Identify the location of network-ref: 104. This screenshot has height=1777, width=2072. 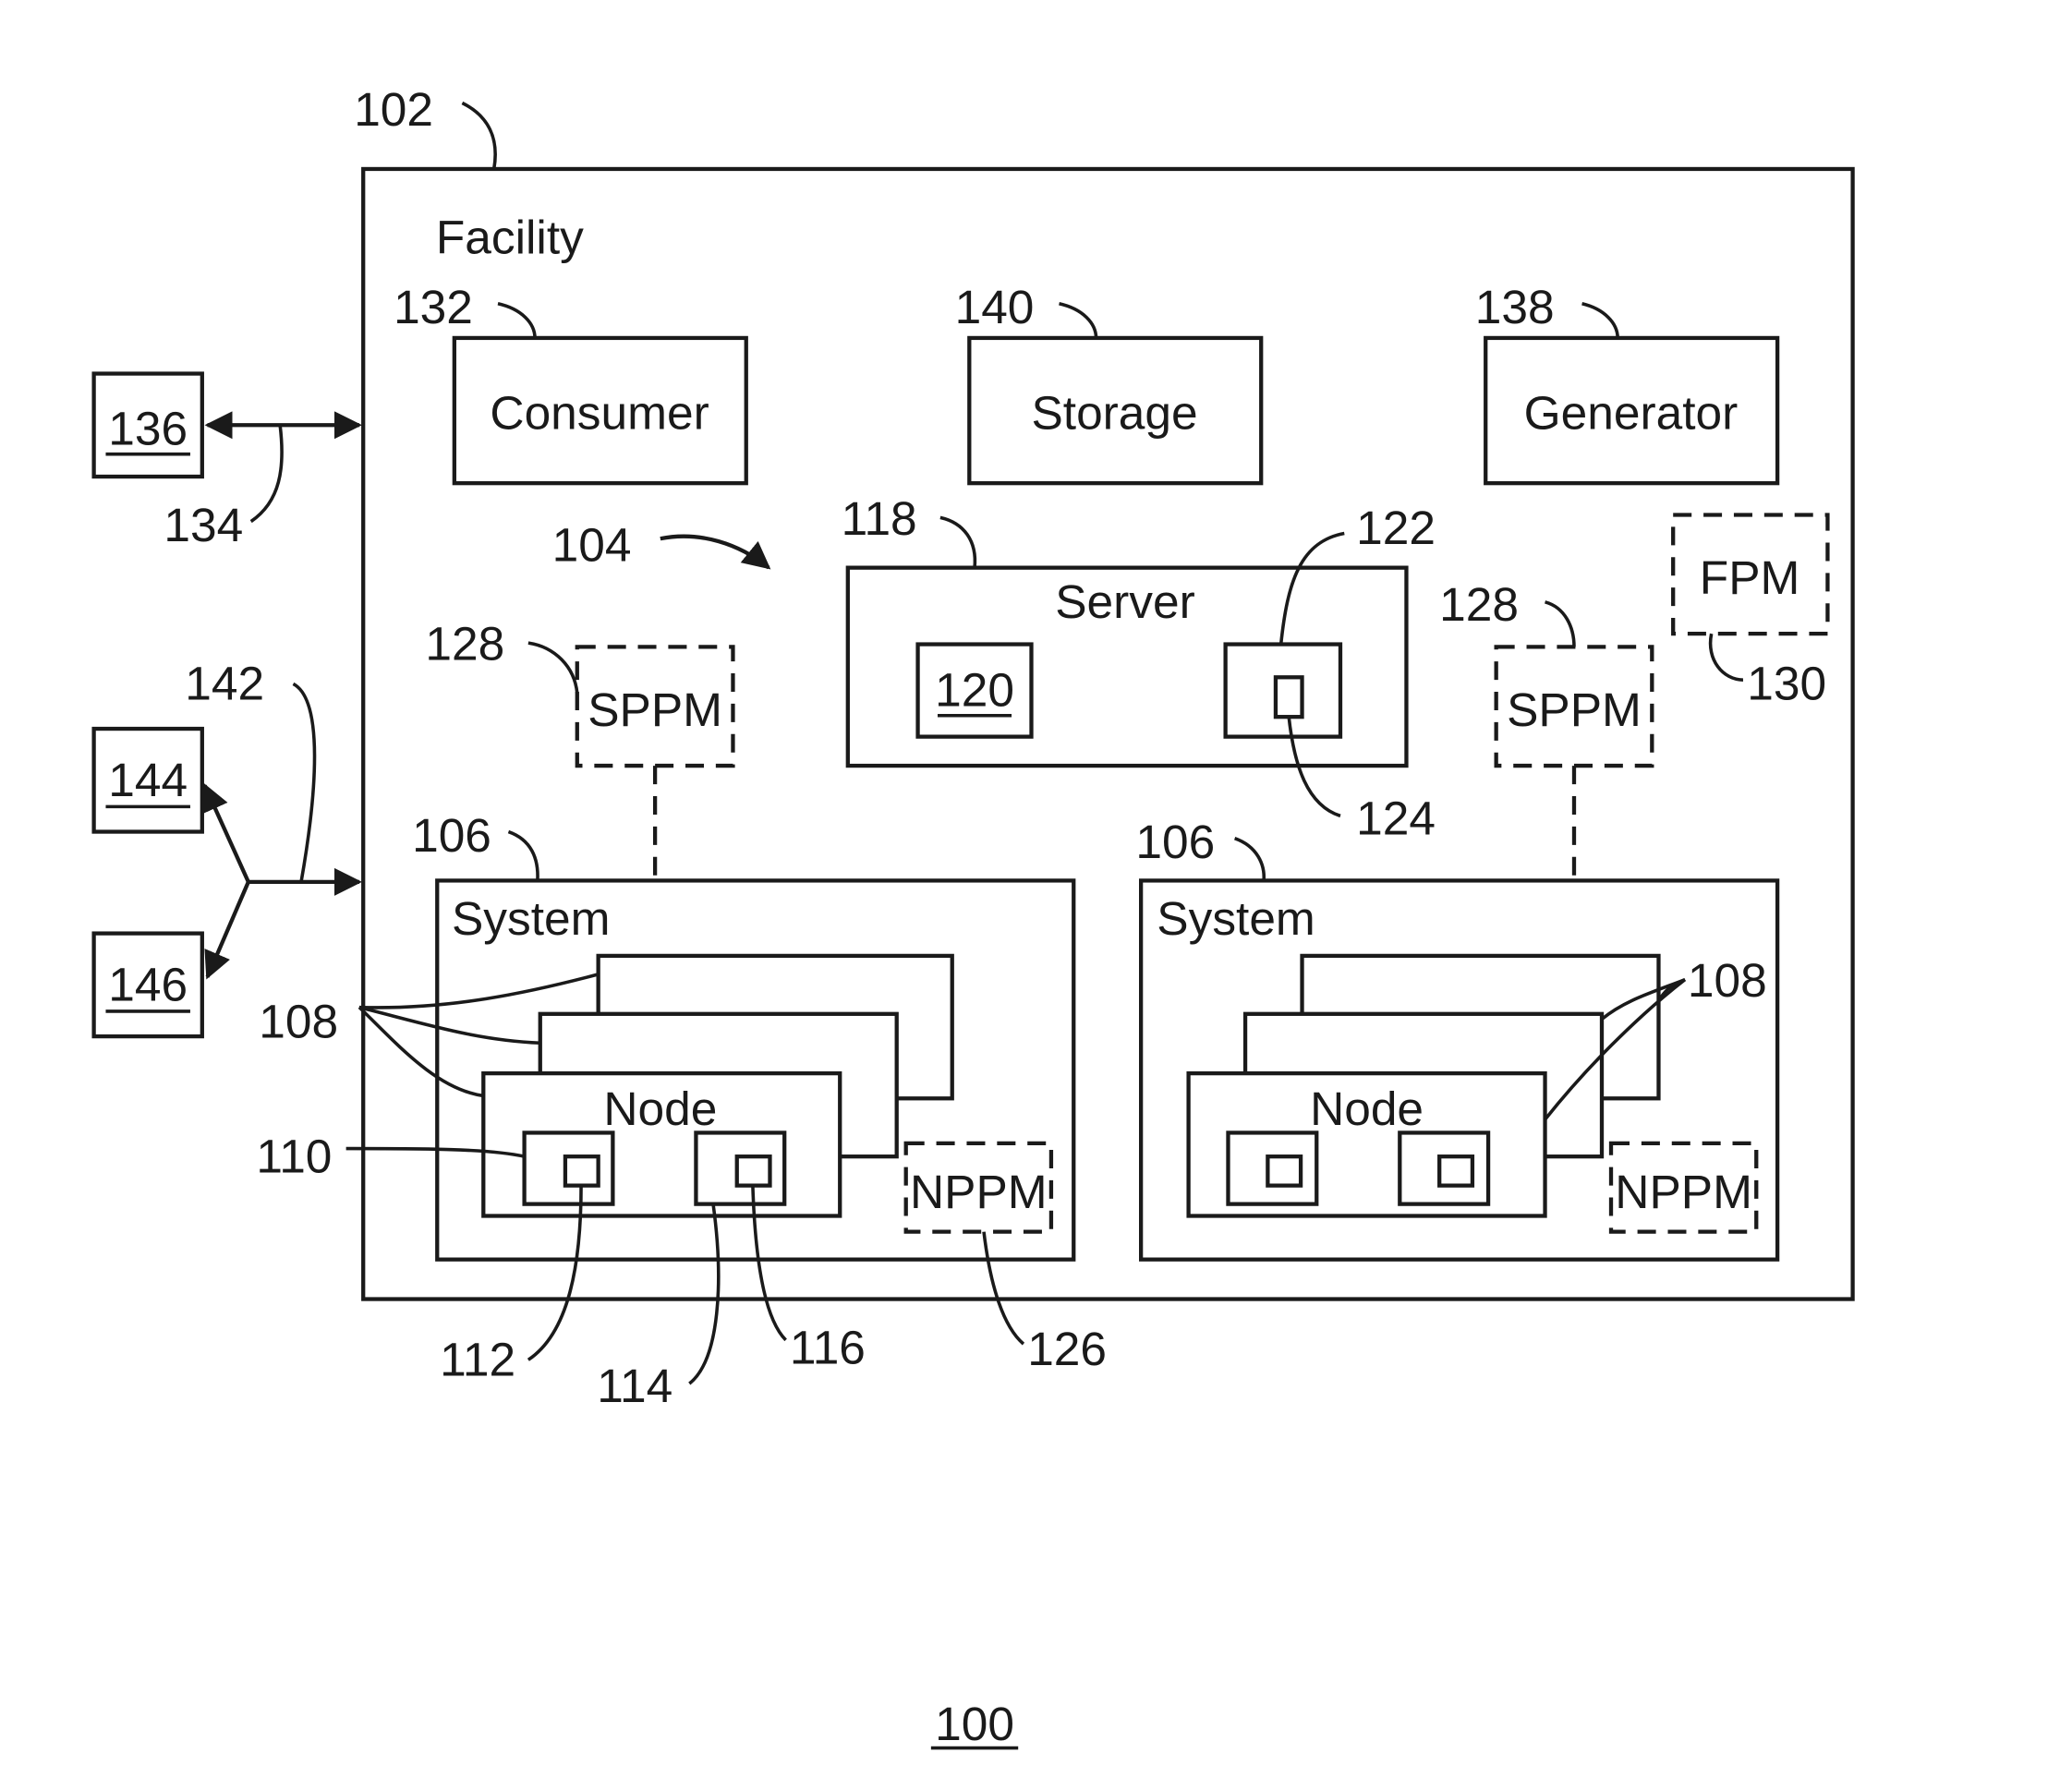
(592, 545).